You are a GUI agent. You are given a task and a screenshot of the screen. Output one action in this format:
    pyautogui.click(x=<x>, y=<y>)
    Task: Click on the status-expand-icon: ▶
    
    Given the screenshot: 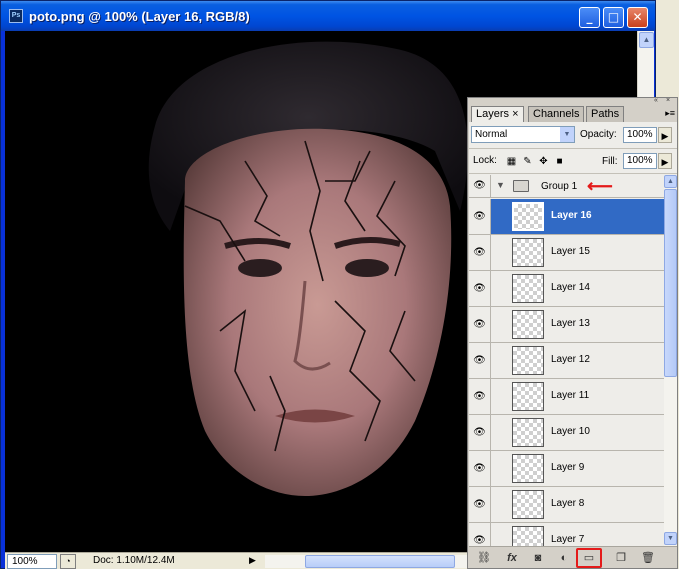 What is the action you would take?
    pyautogui.click(x=252, y=560)
    